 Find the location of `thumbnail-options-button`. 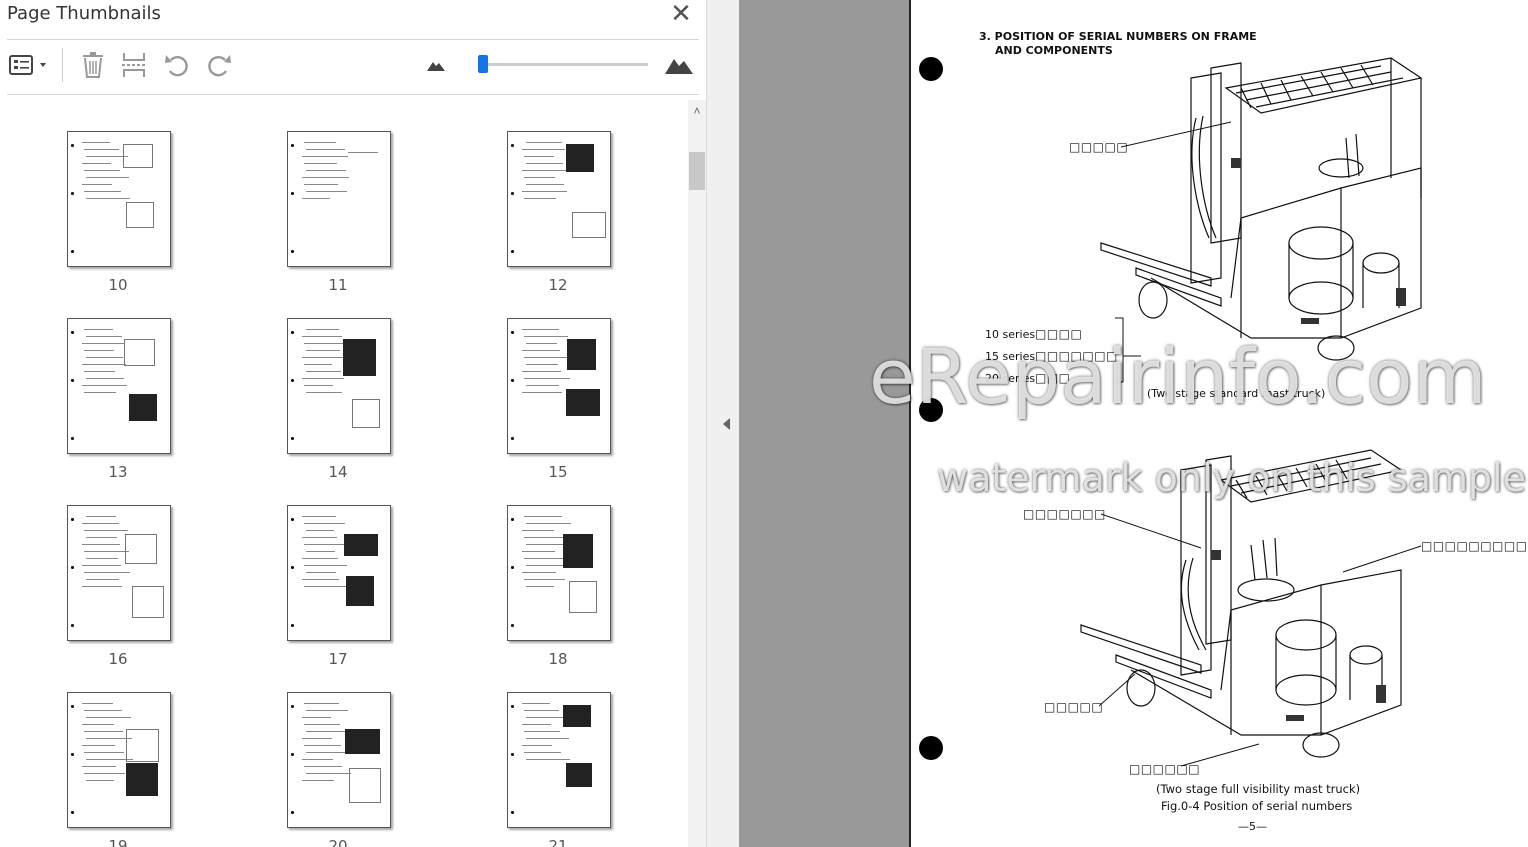

thumbnail-options-button is located at coordinates (28, 65).